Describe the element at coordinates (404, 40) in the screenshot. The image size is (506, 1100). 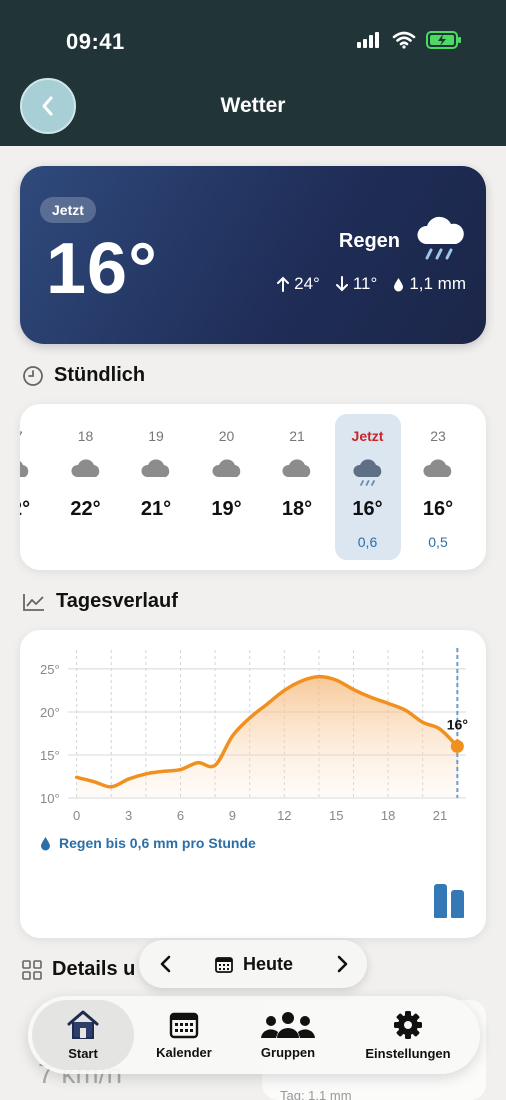
I see `wifi-icon` at that location.